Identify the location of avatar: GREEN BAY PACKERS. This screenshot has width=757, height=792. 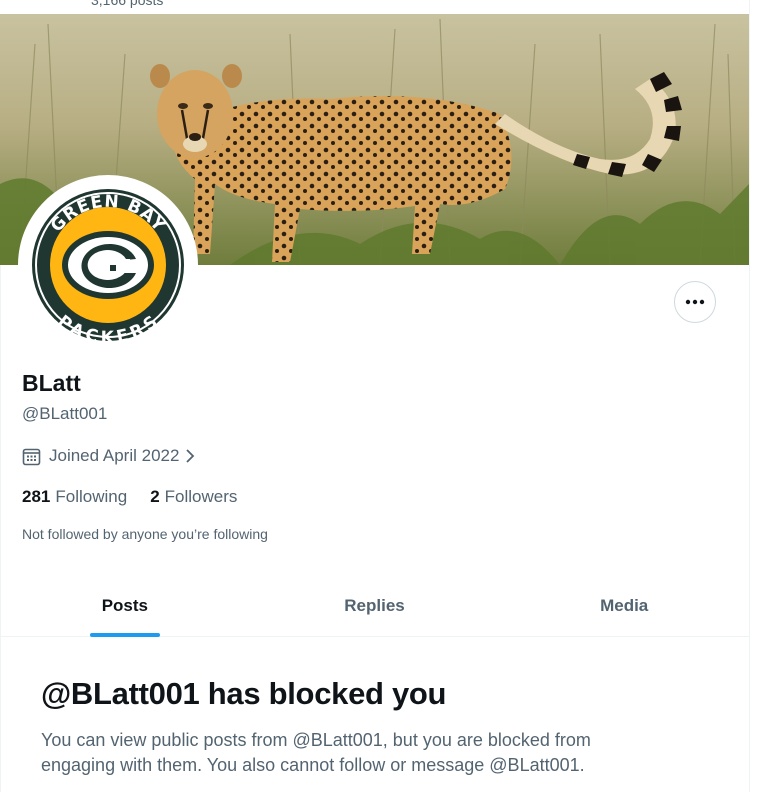
(108, 265).